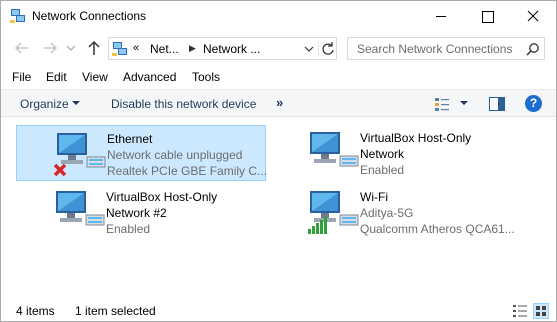  I want to click on search-icon, so click(533, 49).